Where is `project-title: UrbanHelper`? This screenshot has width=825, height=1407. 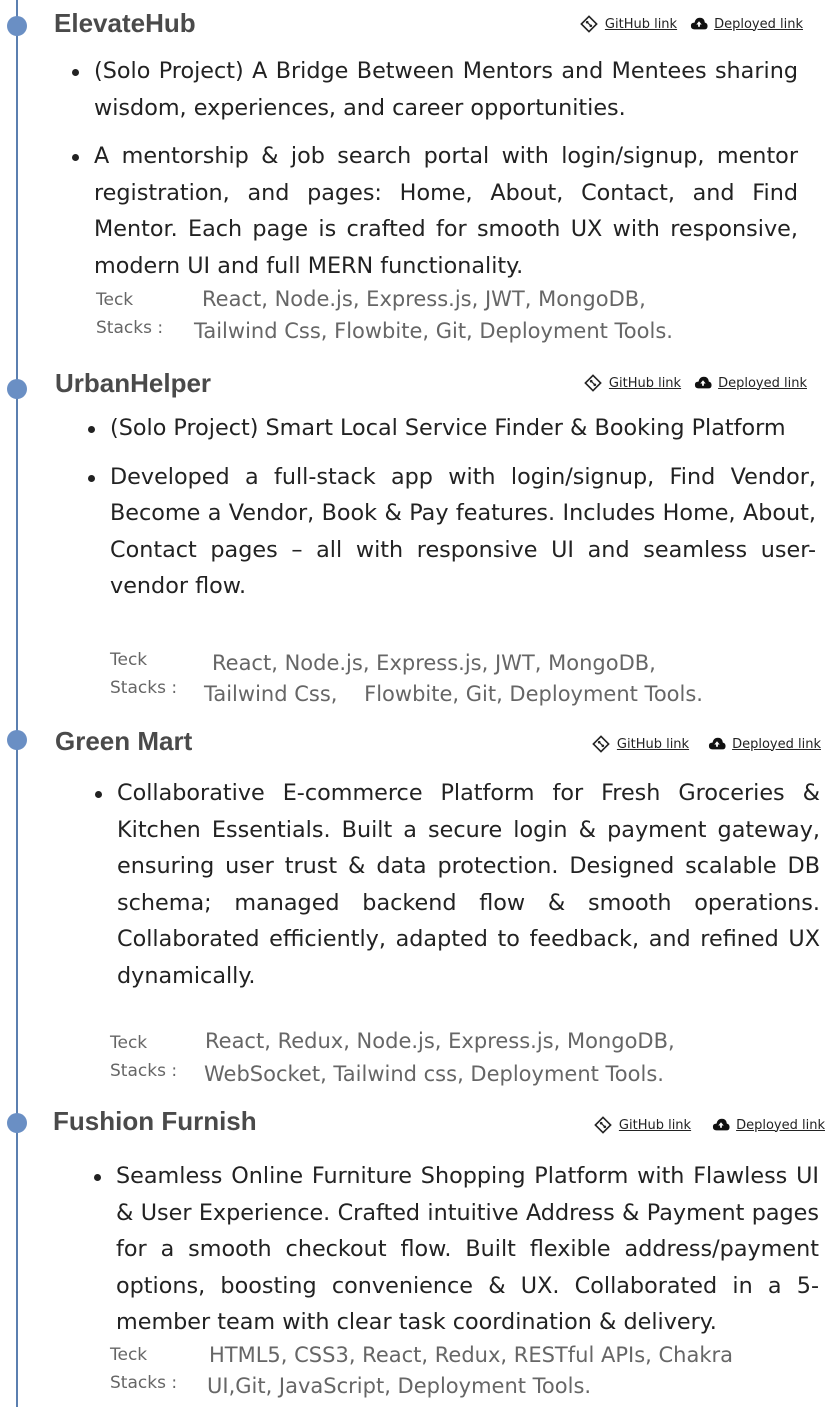 project-title: UrbanHelper is located at coordinates (133, 383).